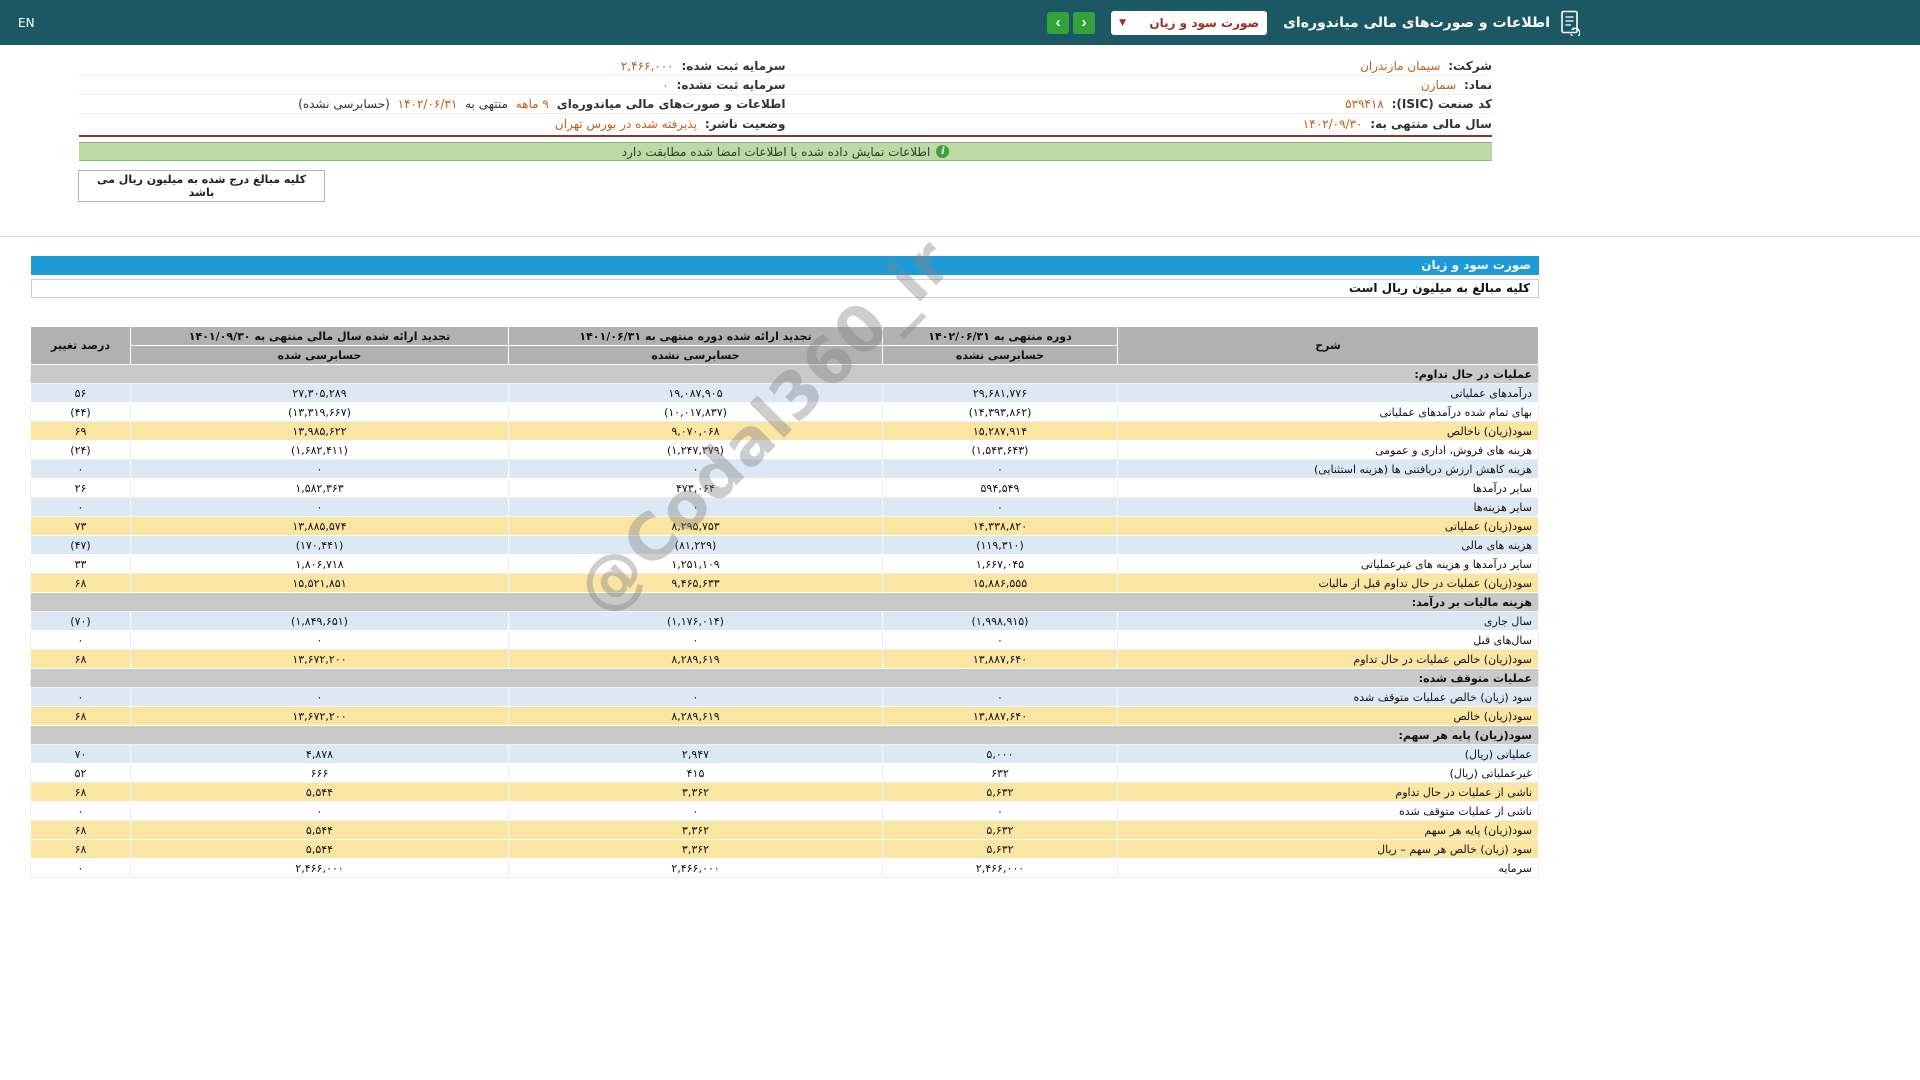 The image size is (1920, 1080). I want to click on period-value-2: (۱,۲۴۷,۳۷۹), so click(695, 450).